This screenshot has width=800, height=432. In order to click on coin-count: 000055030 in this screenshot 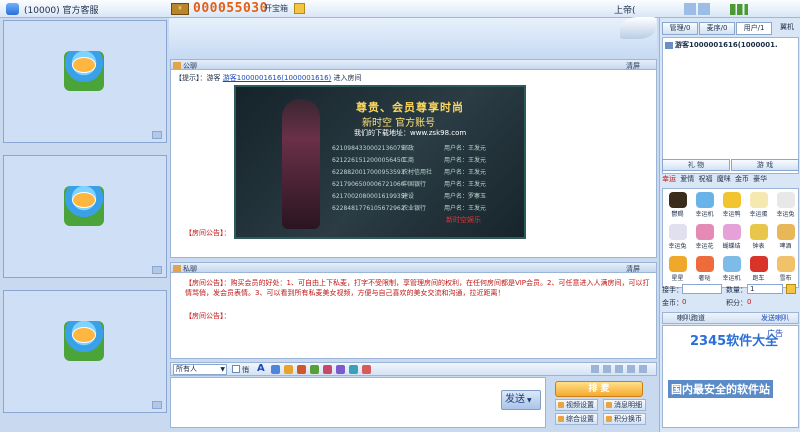, I will do `click(230, 8)`.